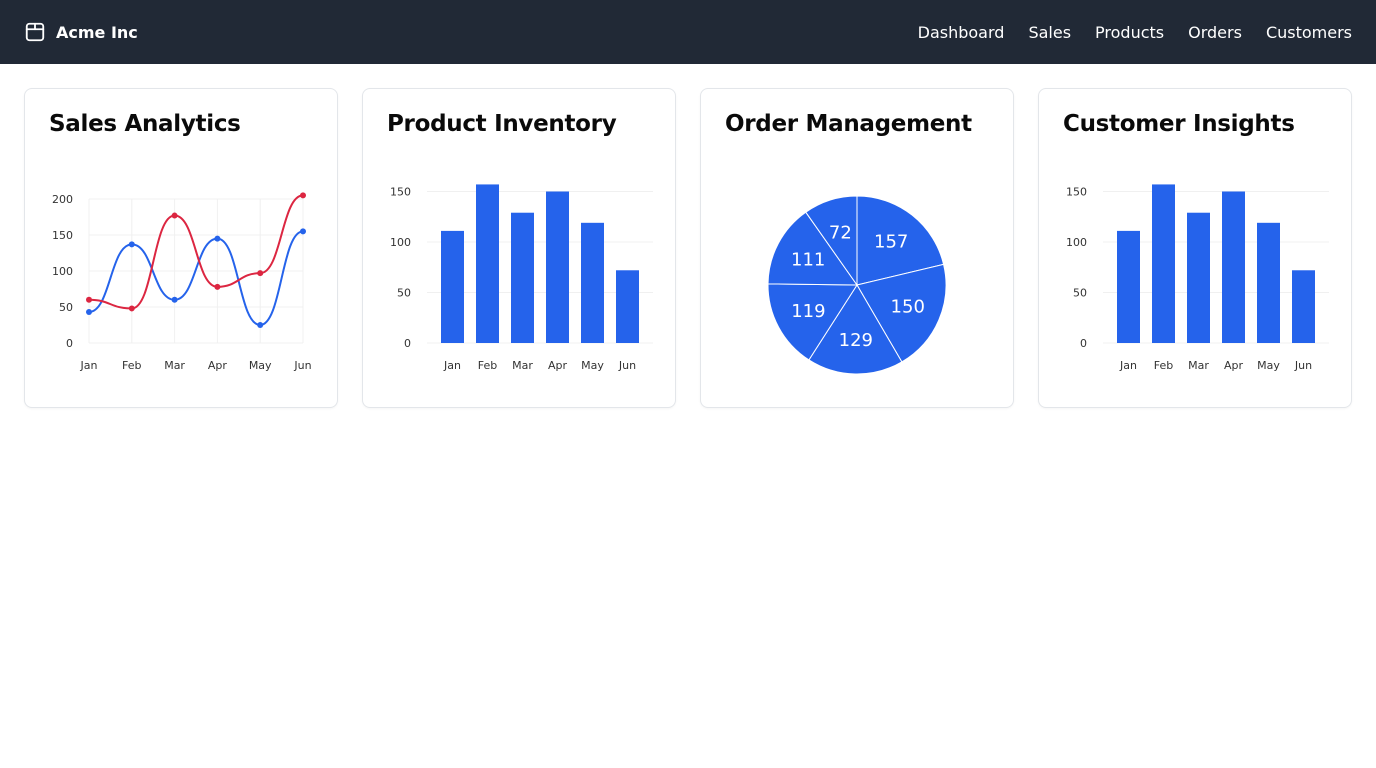 This screenshot has width=1376, height=768. What do you see at coordinates (1049, 32) in the screenshot?
I see `nav-sales: Sales` at bounding box center [1049, 32].